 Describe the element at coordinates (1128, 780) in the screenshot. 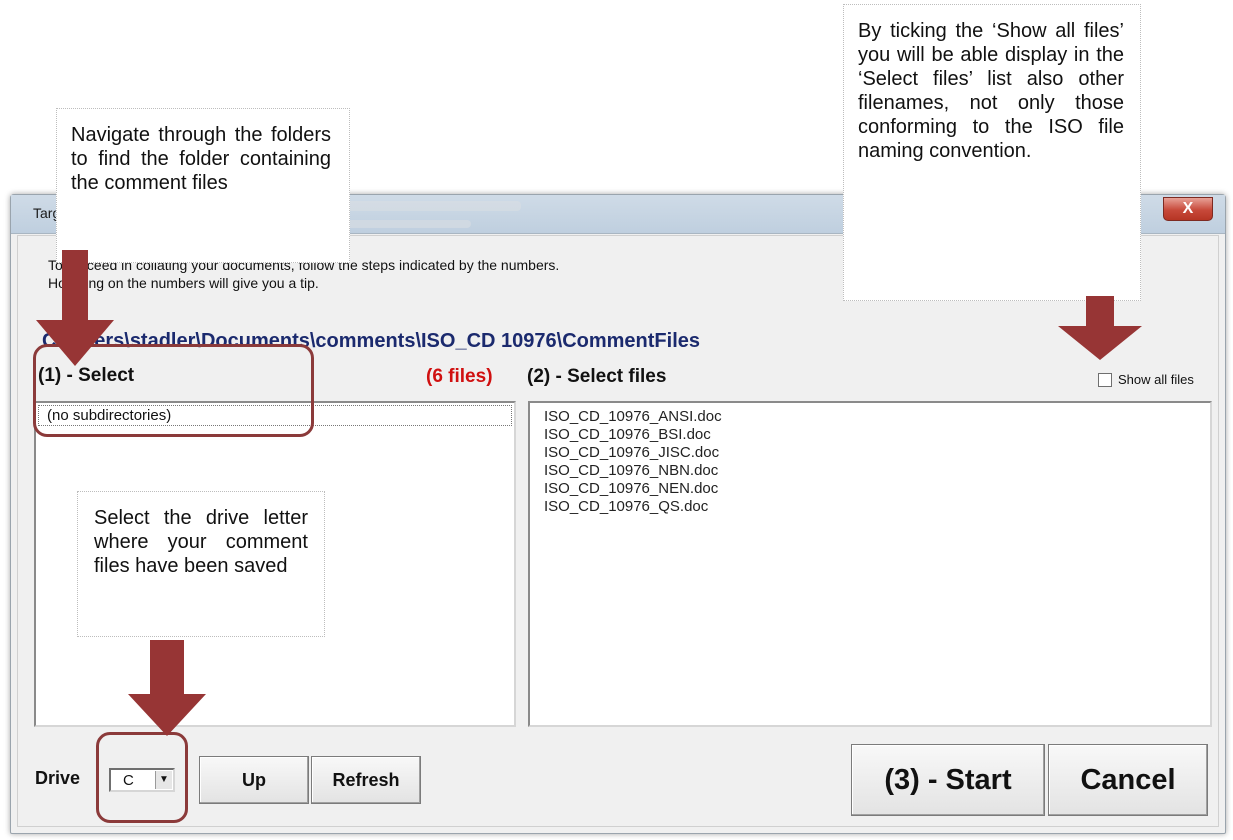

I see `cancel-button: Cancel` at that location.